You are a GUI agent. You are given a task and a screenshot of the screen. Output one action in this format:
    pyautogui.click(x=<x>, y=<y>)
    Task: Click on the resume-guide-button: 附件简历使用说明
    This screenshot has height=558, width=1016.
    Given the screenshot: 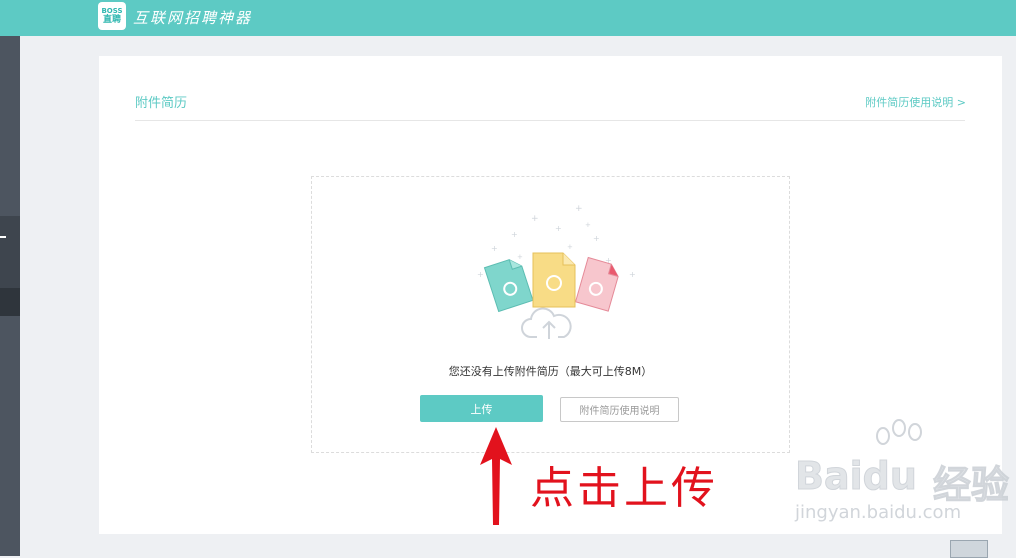 What is the action you would take?
    pyautogui.click(x=619, y=409)
    